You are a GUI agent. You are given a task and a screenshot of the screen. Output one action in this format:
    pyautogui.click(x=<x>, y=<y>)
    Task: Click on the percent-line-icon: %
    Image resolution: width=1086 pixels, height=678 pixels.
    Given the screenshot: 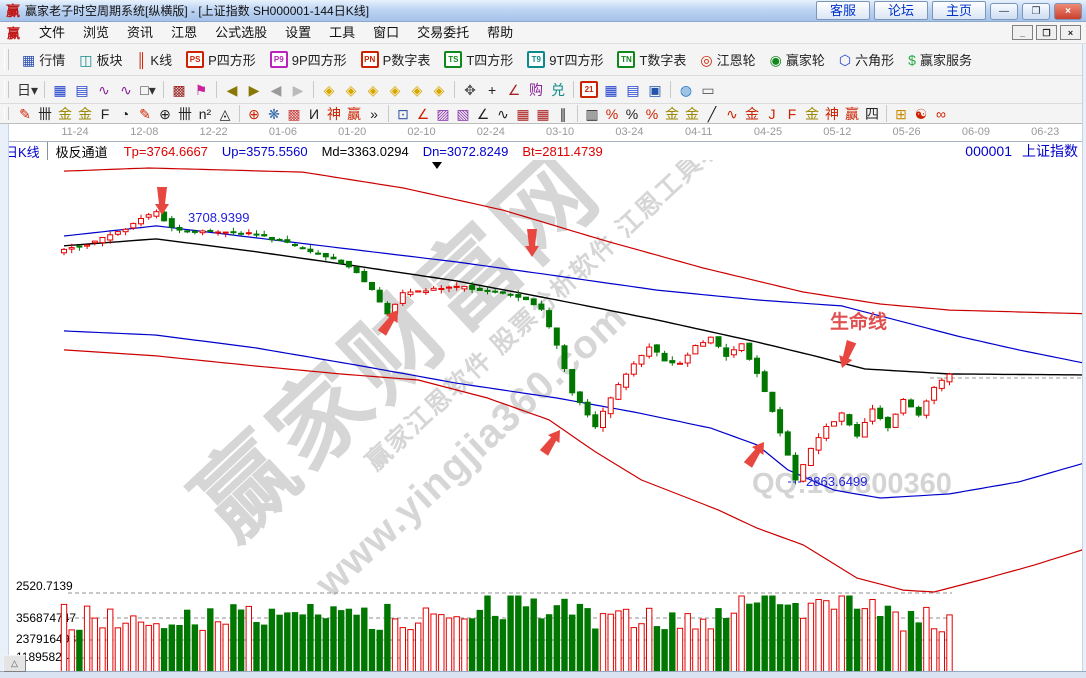 What is the action you would take?
    pyautogui.click(x=652, y=114)
    